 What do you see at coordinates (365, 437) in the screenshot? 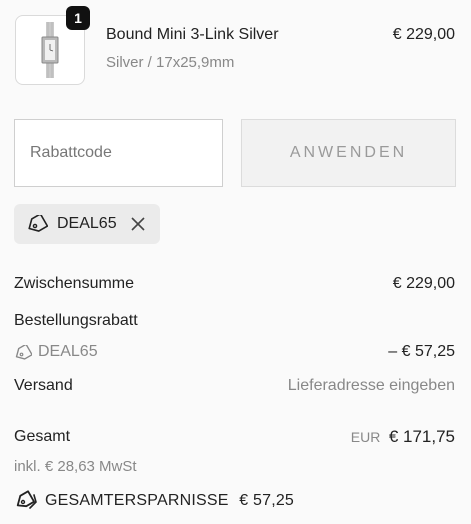
I see `total-currency: EUR` at bounding box center [365, 437].